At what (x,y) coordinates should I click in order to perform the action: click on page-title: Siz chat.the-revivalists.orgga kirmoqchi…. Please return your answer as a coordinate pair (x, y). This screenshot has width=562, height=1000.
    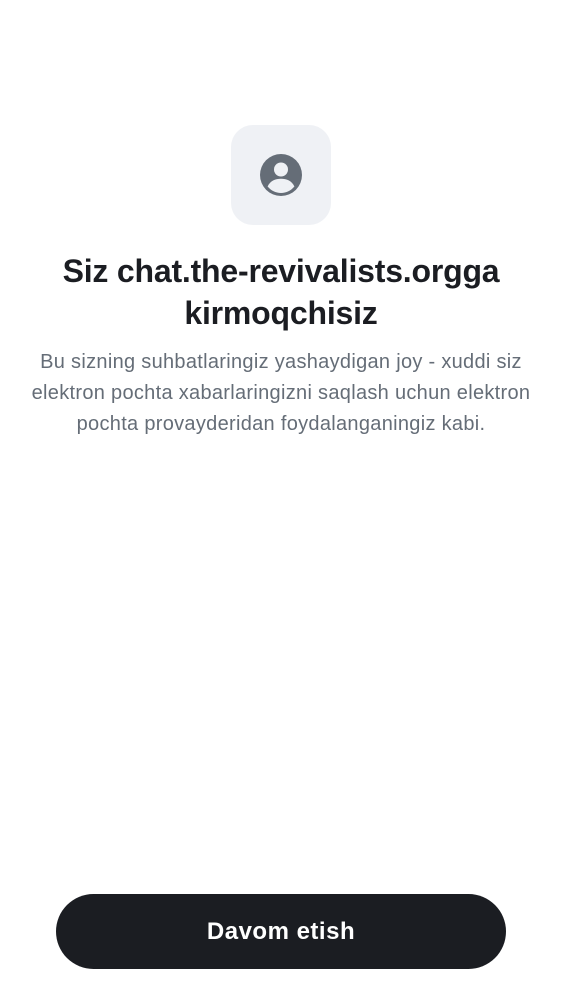
    Looking at the image, I should click on (281, 292).